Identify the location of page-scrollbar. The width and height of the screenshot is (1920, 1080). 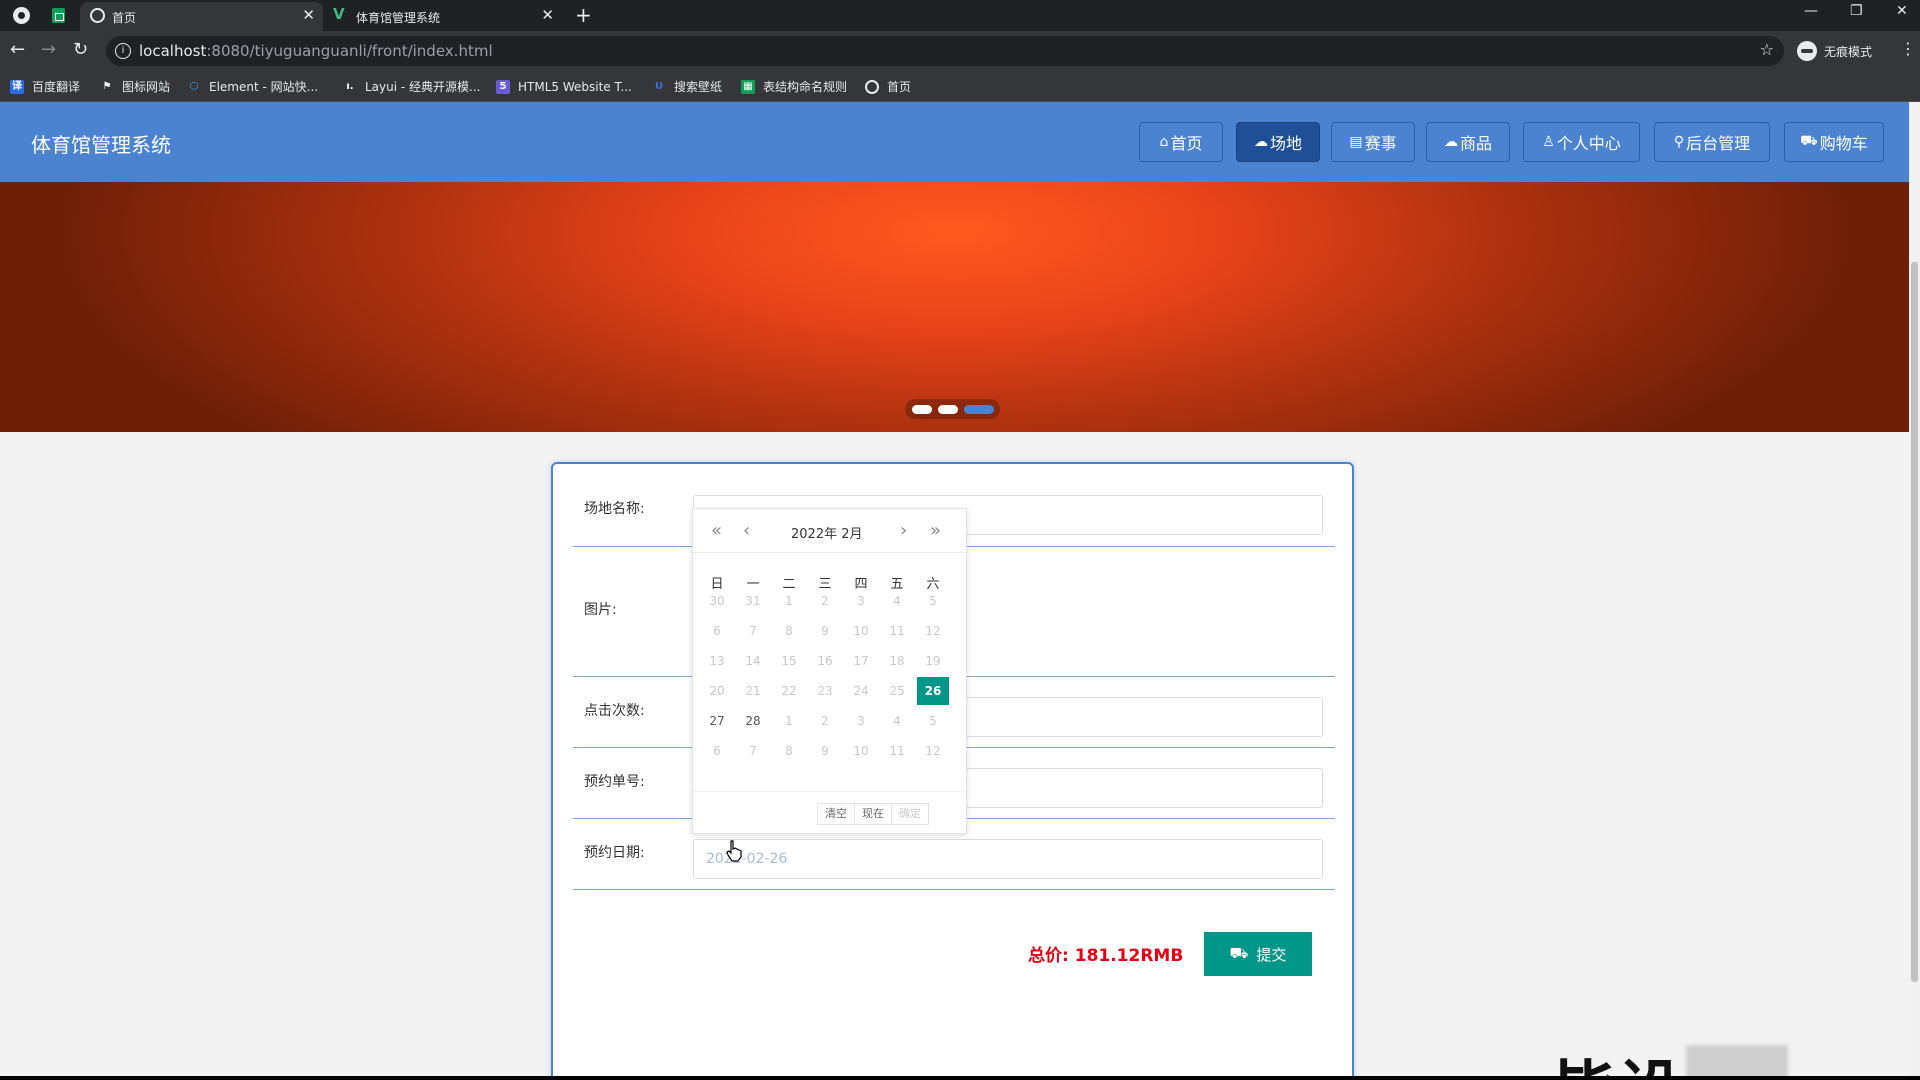
(1914, 589).